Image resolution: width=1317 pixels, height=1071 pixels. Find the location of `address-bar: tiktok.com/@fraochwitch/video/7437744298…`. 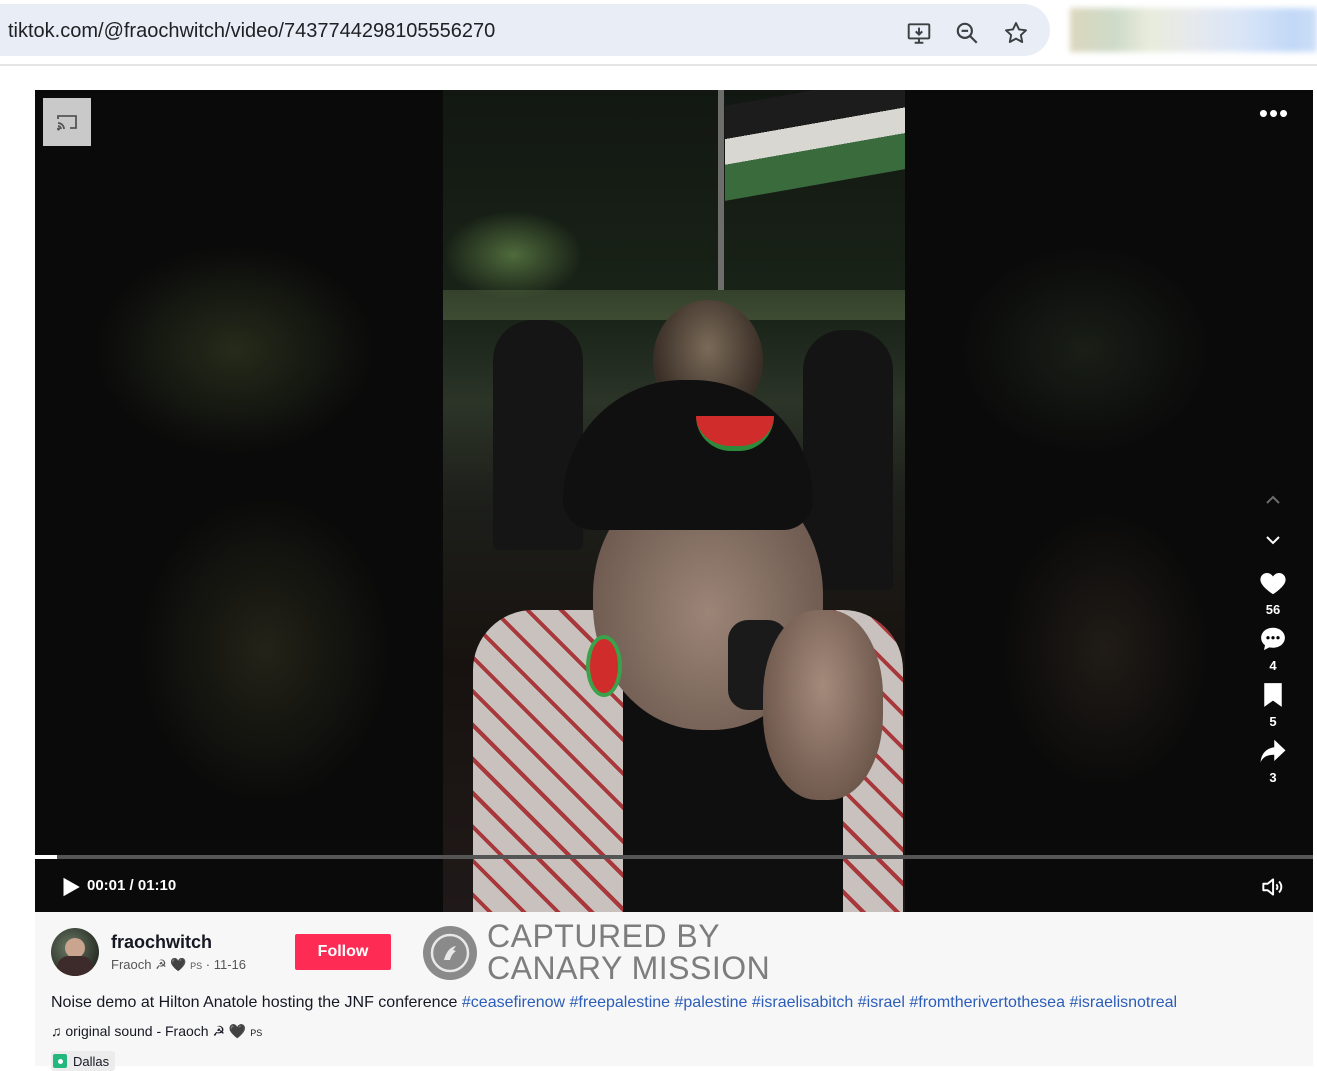

address-bar: tiktok.com/@fraochwitch/video/7437744298… is located at coordinates (525, 30).